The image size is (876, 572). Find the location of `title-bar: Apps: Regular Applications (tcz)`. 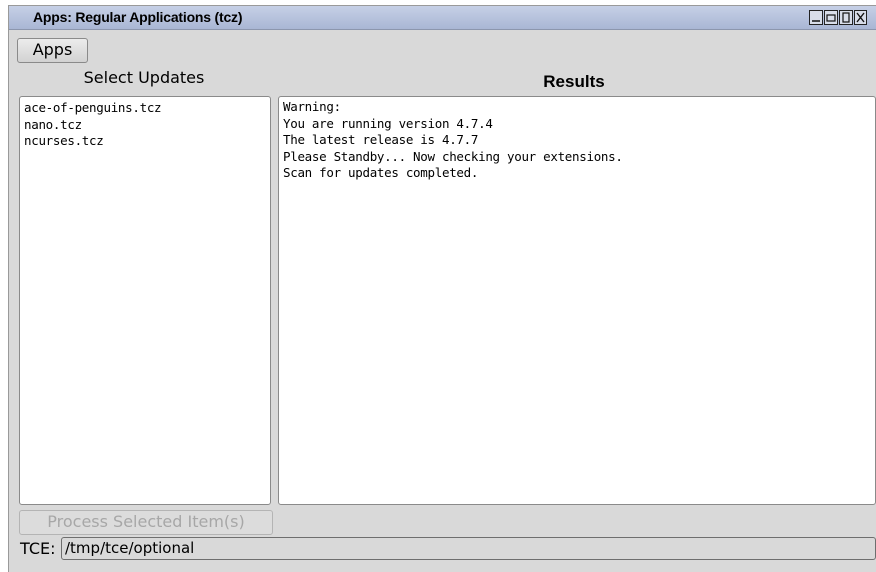

title-bar: Apps: Regular Applications (tcz) is located at coordinates (442, 18).